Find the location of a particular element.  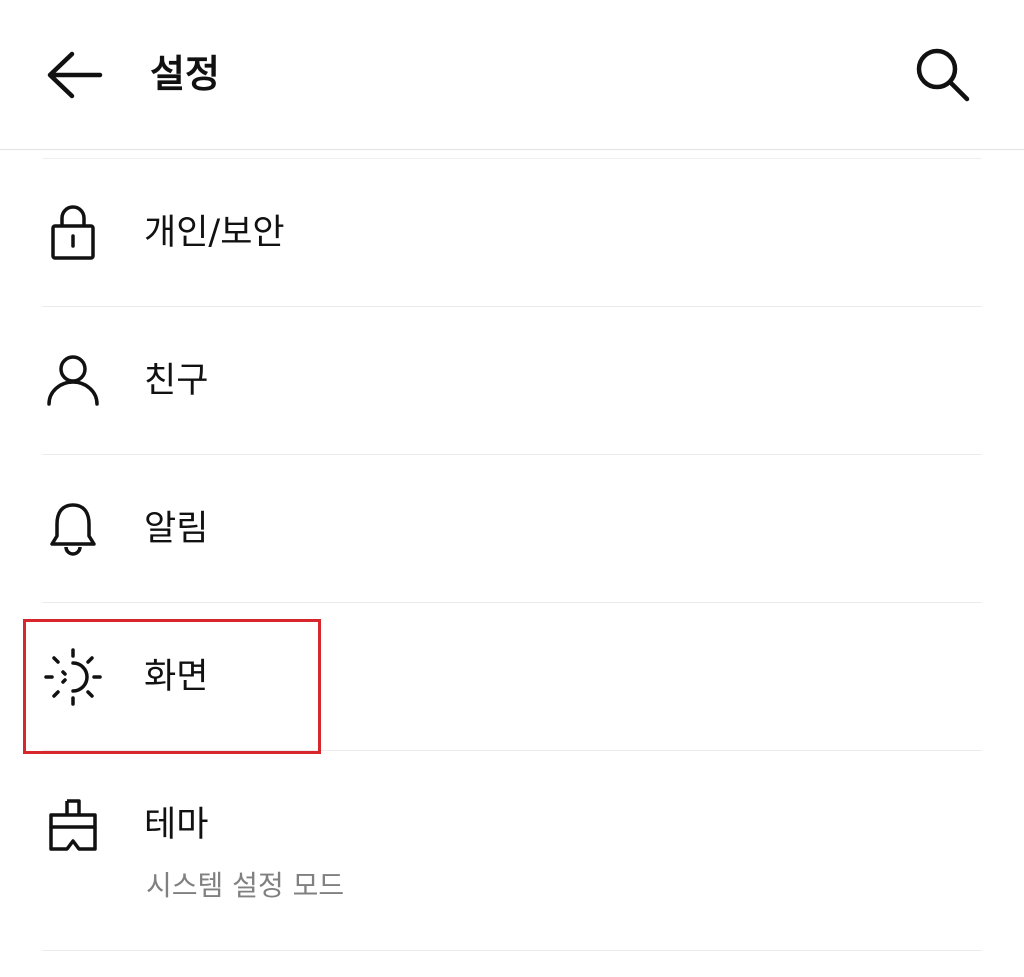

menu-item-label: 친구 is located at coordinates (176, 381).